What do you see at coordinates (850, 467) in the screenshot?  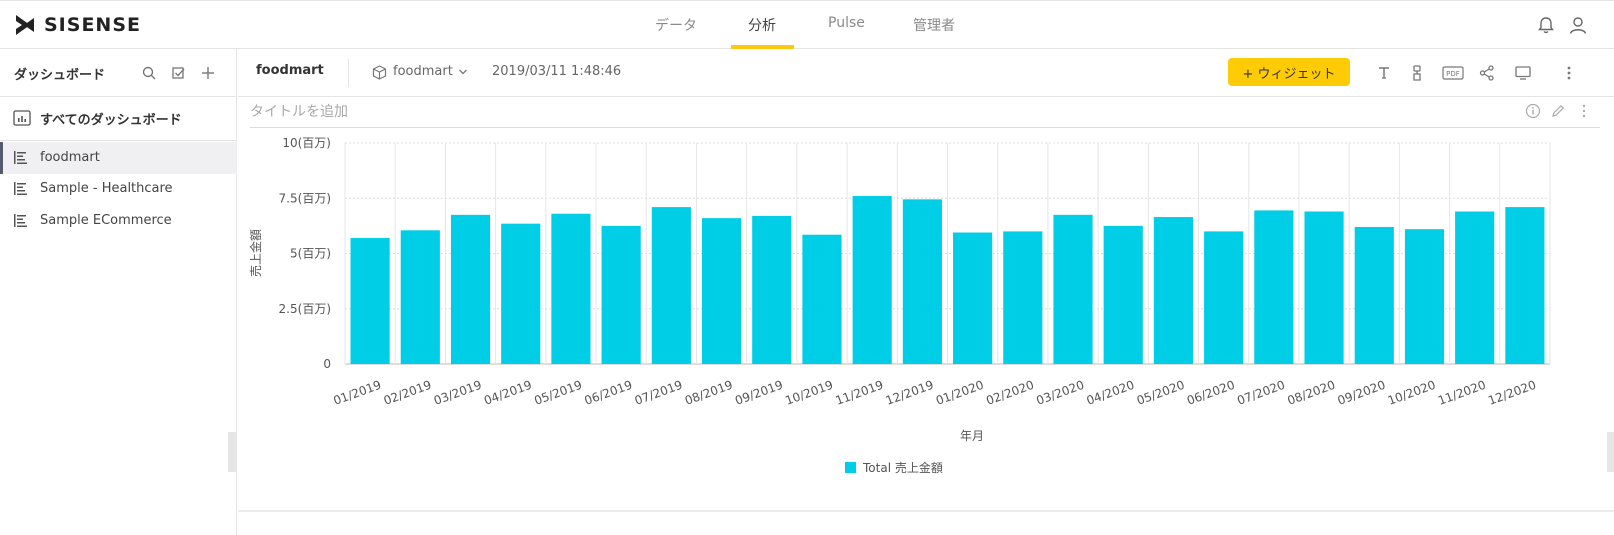 I see `legend-swatch` at bounding box center [850, 467].